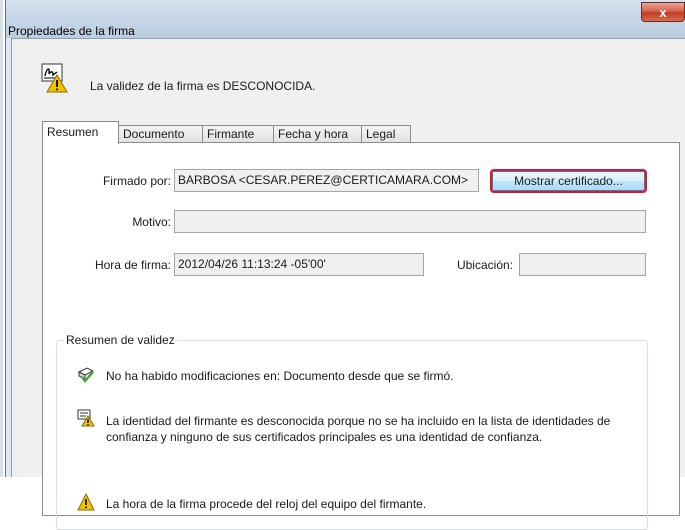  I want to click on sign-time-label: Hora de firma:, so click(132, 265).